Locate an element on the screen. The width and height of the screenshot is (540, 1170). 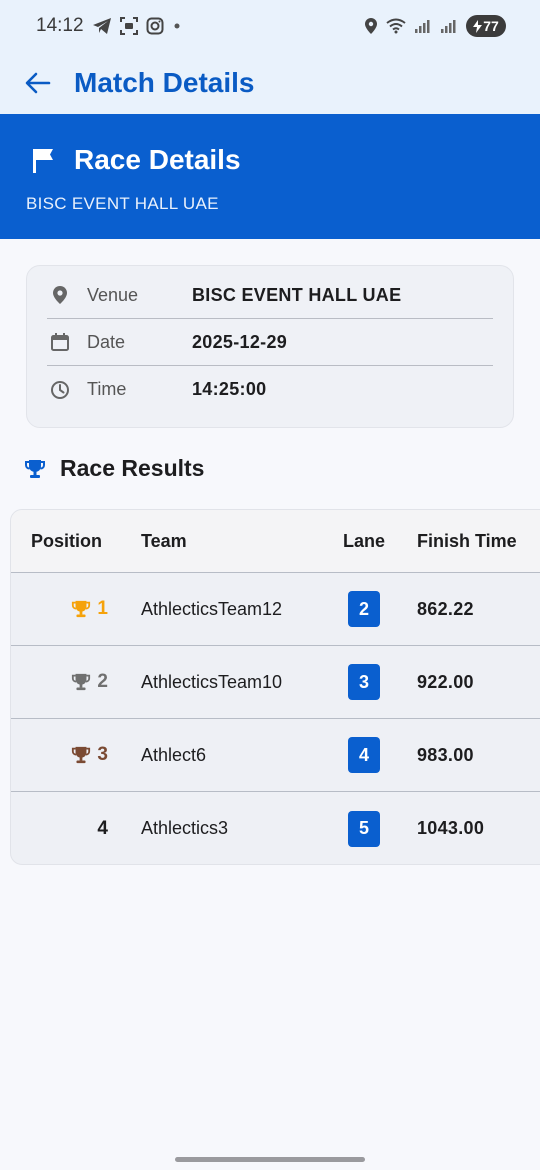
team-cell: Athlectics3 is located at coordinates (185, 828).